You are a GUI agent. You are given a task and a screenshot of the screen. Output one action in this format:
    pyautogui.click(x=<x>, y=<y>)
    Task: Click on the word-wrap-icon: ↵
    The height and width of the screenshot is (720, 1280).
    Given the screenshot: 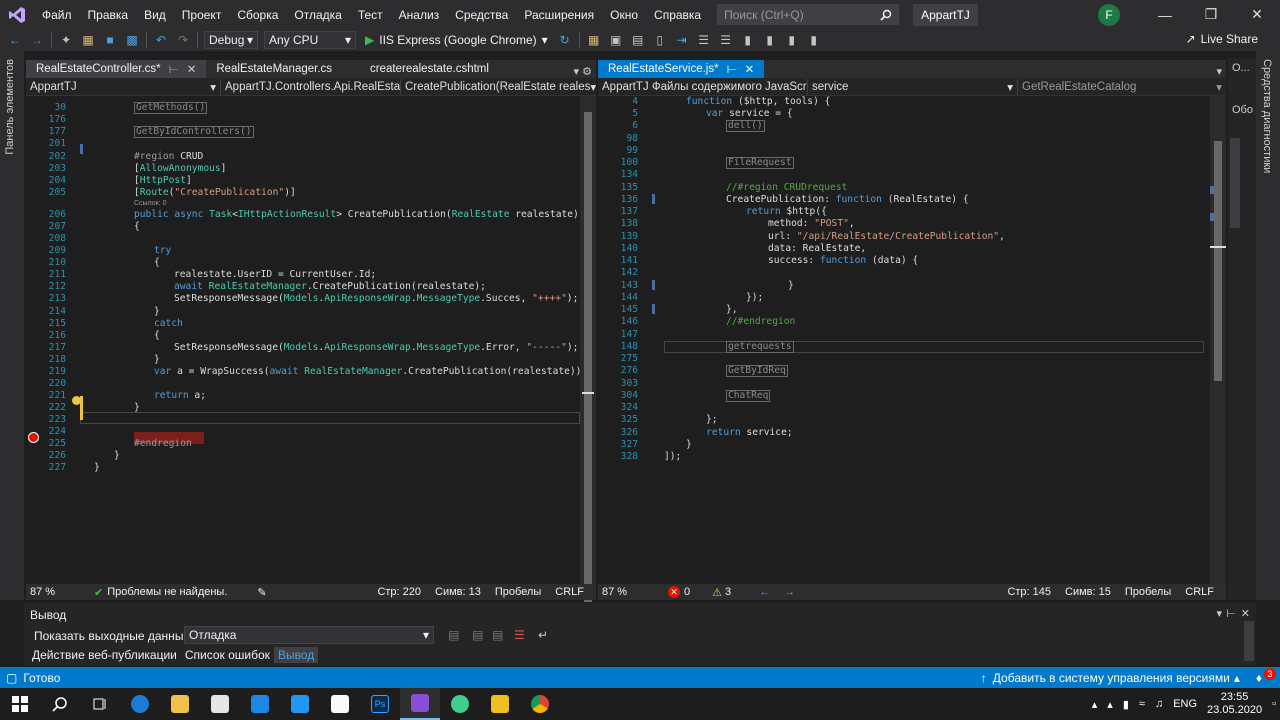 What is the action you would take?
    pyautogui.click(x=543, y=635)
    